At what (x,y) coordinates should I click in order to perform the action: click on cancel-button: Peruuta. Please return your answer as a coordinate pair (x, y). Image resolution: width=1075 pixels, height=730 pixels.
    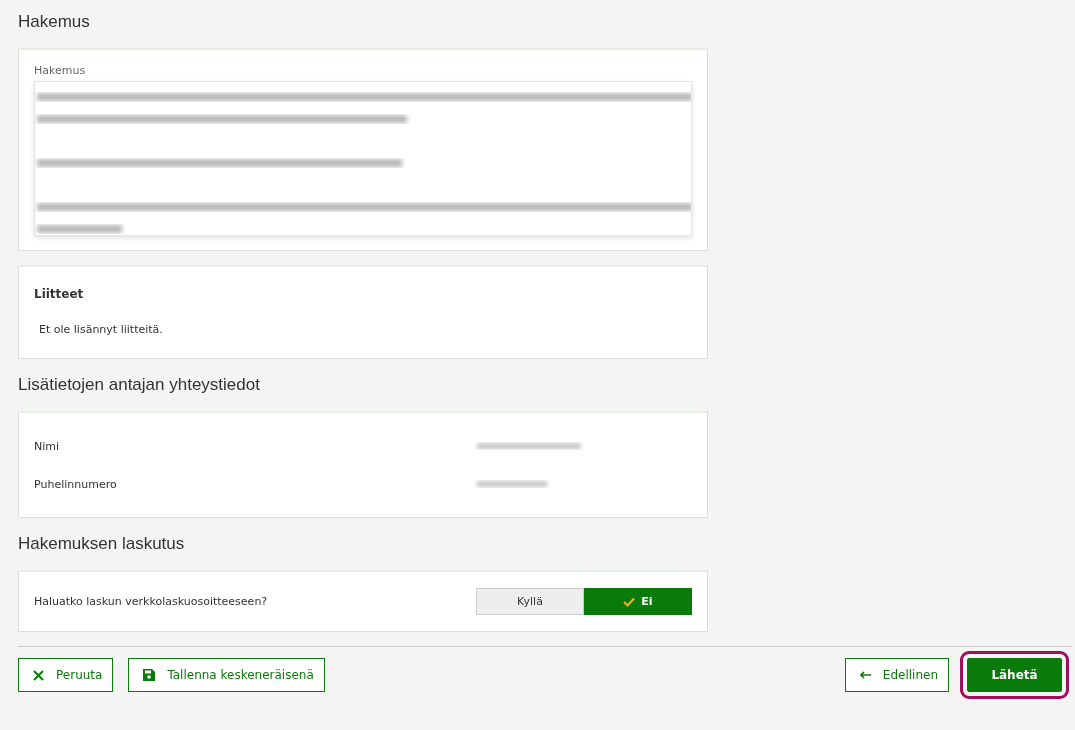
    Looking at the image, I should click on (66, 675).